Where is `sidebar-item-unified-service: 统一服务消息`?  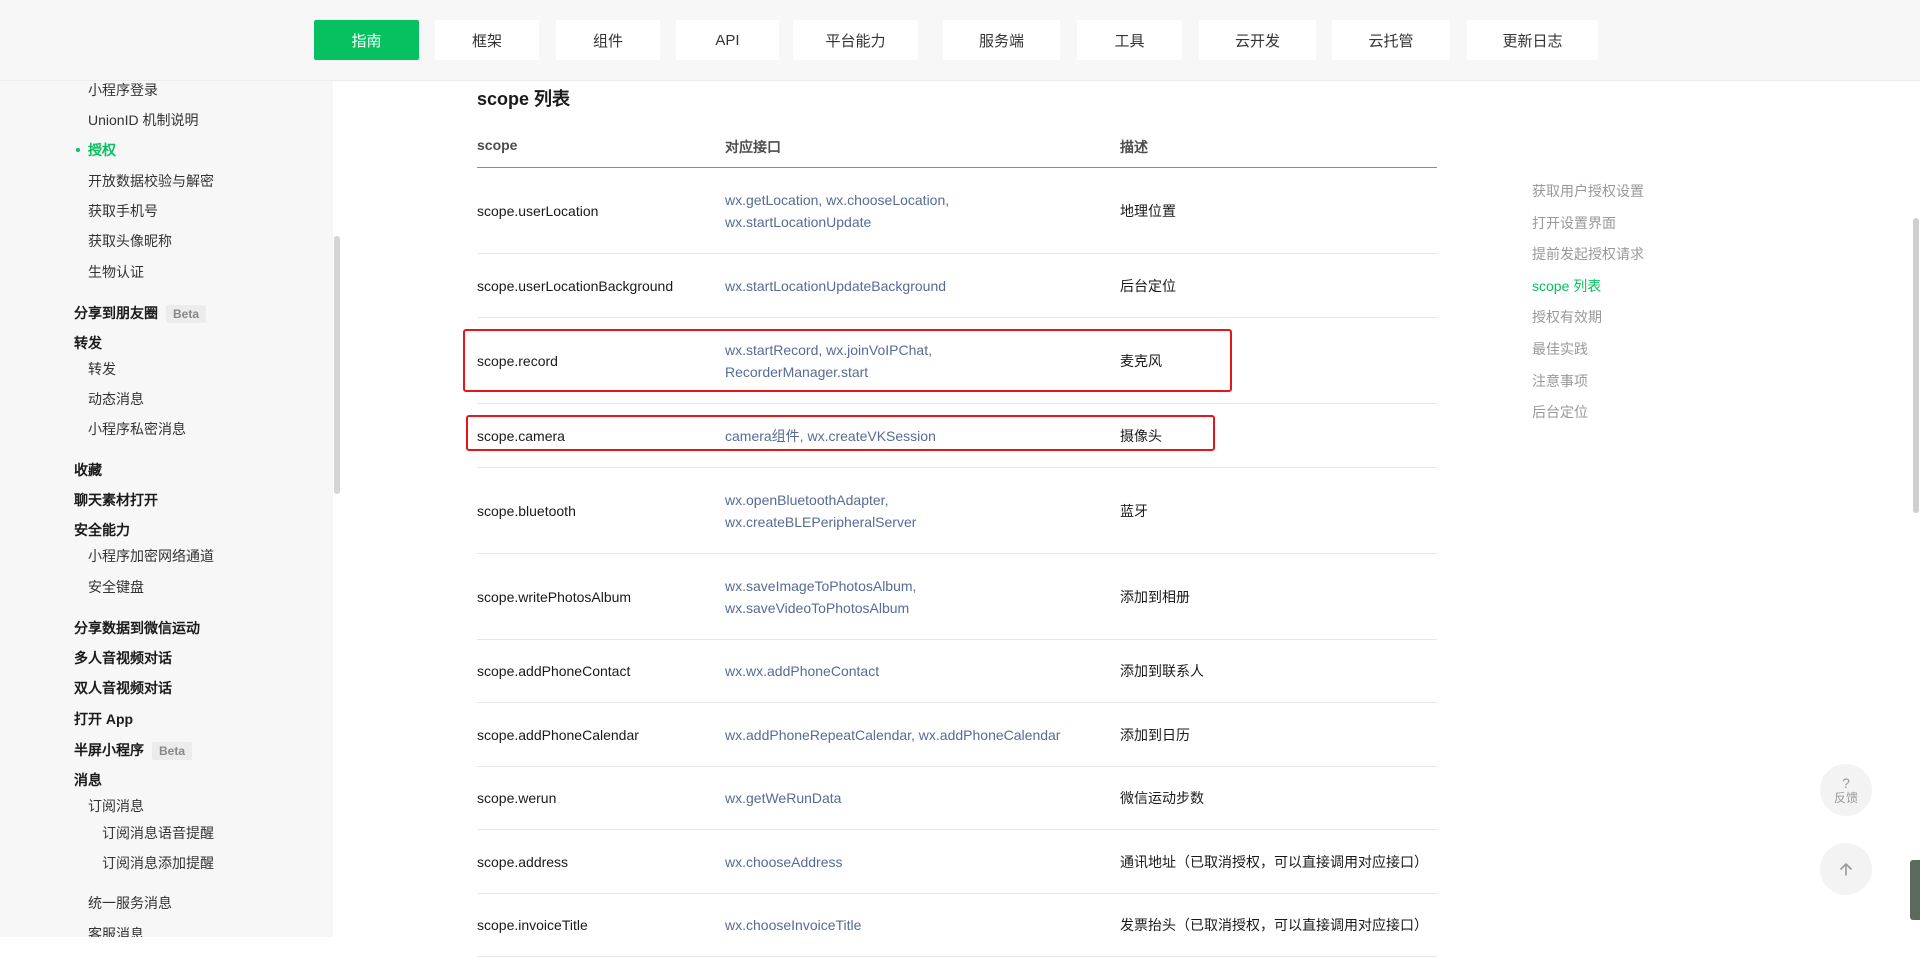 sidebar-item-unified-service: 统一服务消息 is located at coordinates (130, 903).